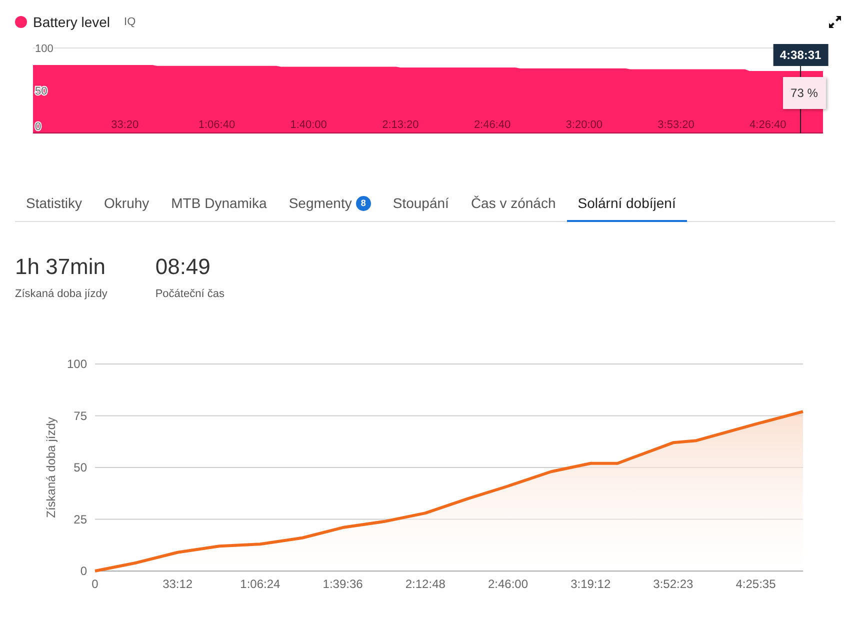 This screenshot has width=857, height=626. I want to click on tab: Solární dobíjení, so click(626, 206).